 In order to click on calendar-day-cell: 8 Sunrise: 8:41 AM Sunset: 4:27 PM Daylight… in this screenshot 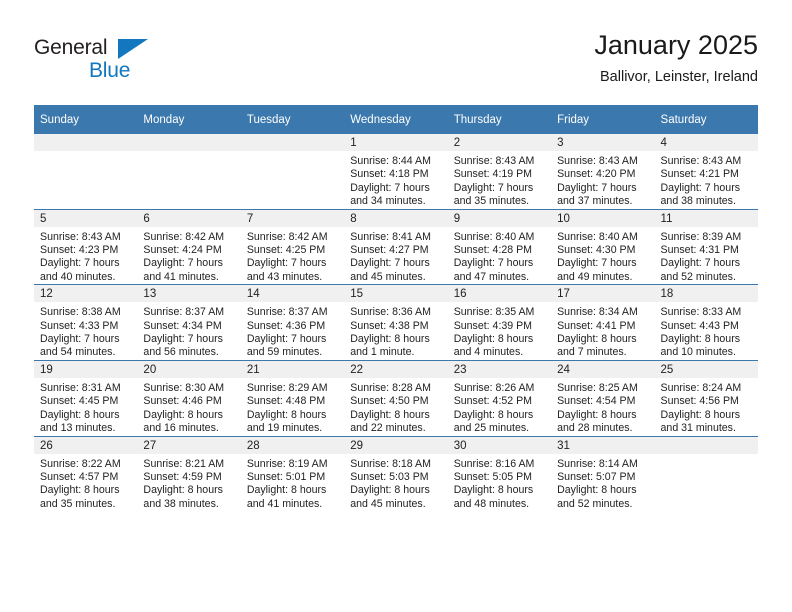, I will do `click(396, 246)`.